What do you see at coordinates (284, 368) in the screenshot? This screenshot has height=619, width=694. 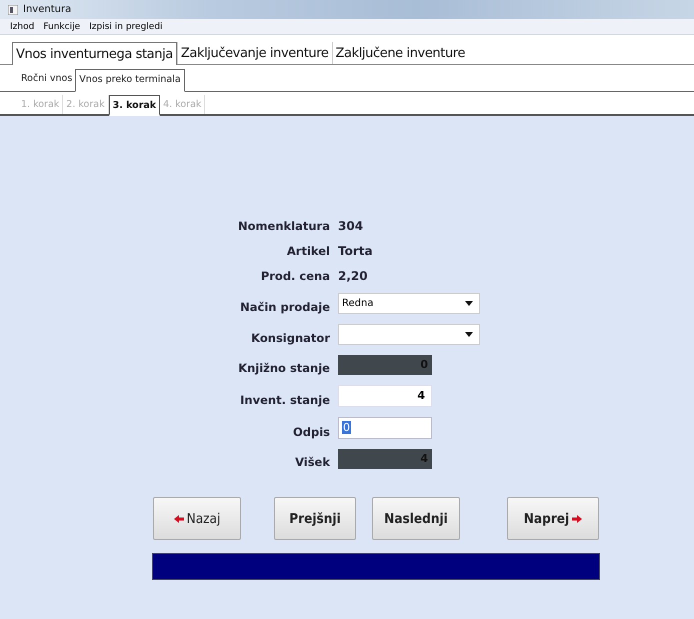 I see `field-label: Knjižno stanje` at bounding box center [284, 368].